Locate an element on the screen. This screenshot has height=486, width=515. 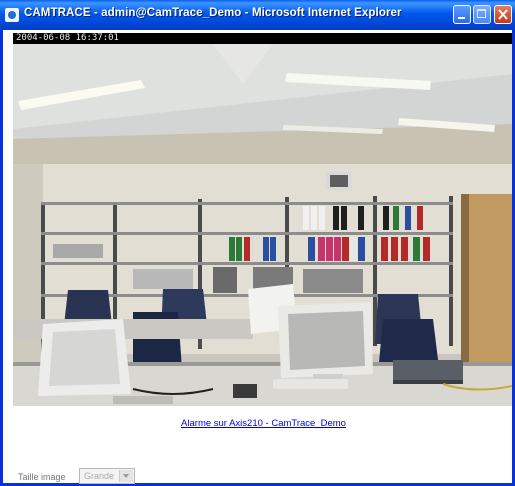
image-size-select: Grande is located at coordinates (107, 476).